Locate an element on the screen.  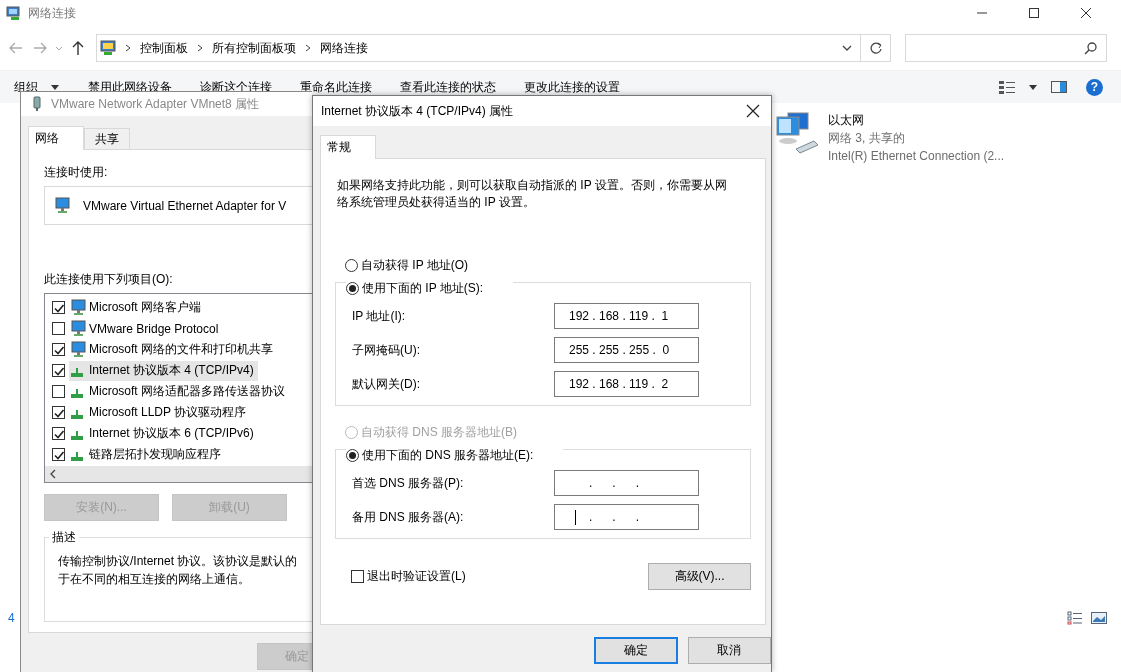
tab: 常规 is located at coordinates (348, 147).